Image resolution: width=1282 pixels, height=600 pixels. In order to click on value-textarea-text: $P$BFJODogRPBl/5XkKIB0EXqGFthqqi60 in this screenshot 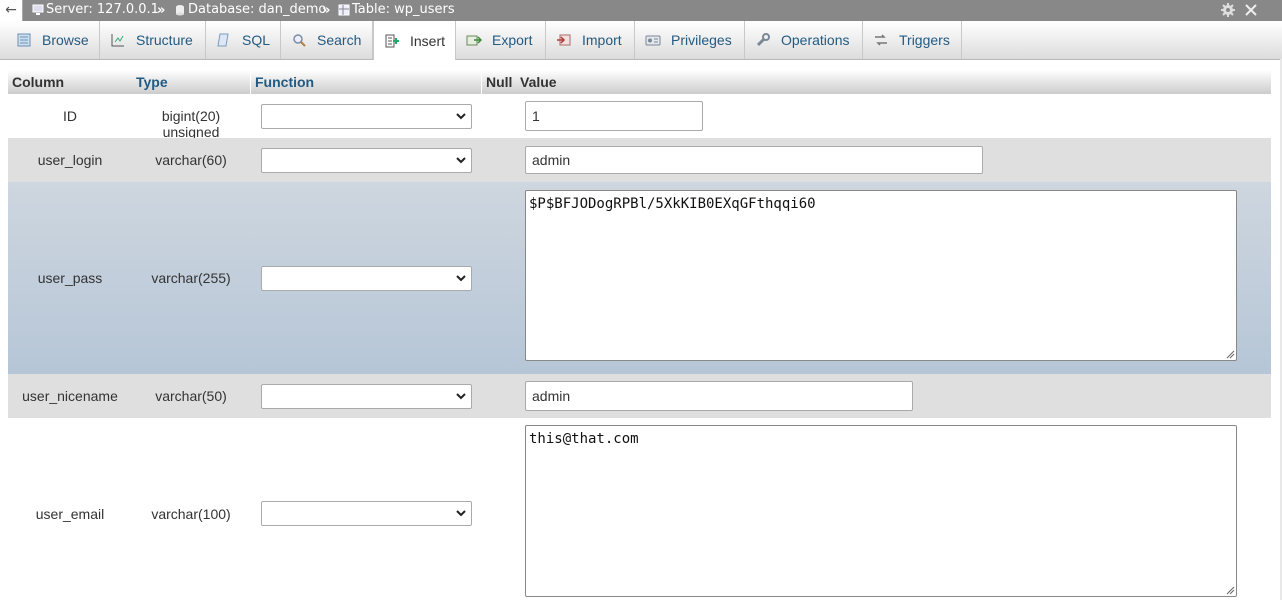, I will do `click(672, 204)`.